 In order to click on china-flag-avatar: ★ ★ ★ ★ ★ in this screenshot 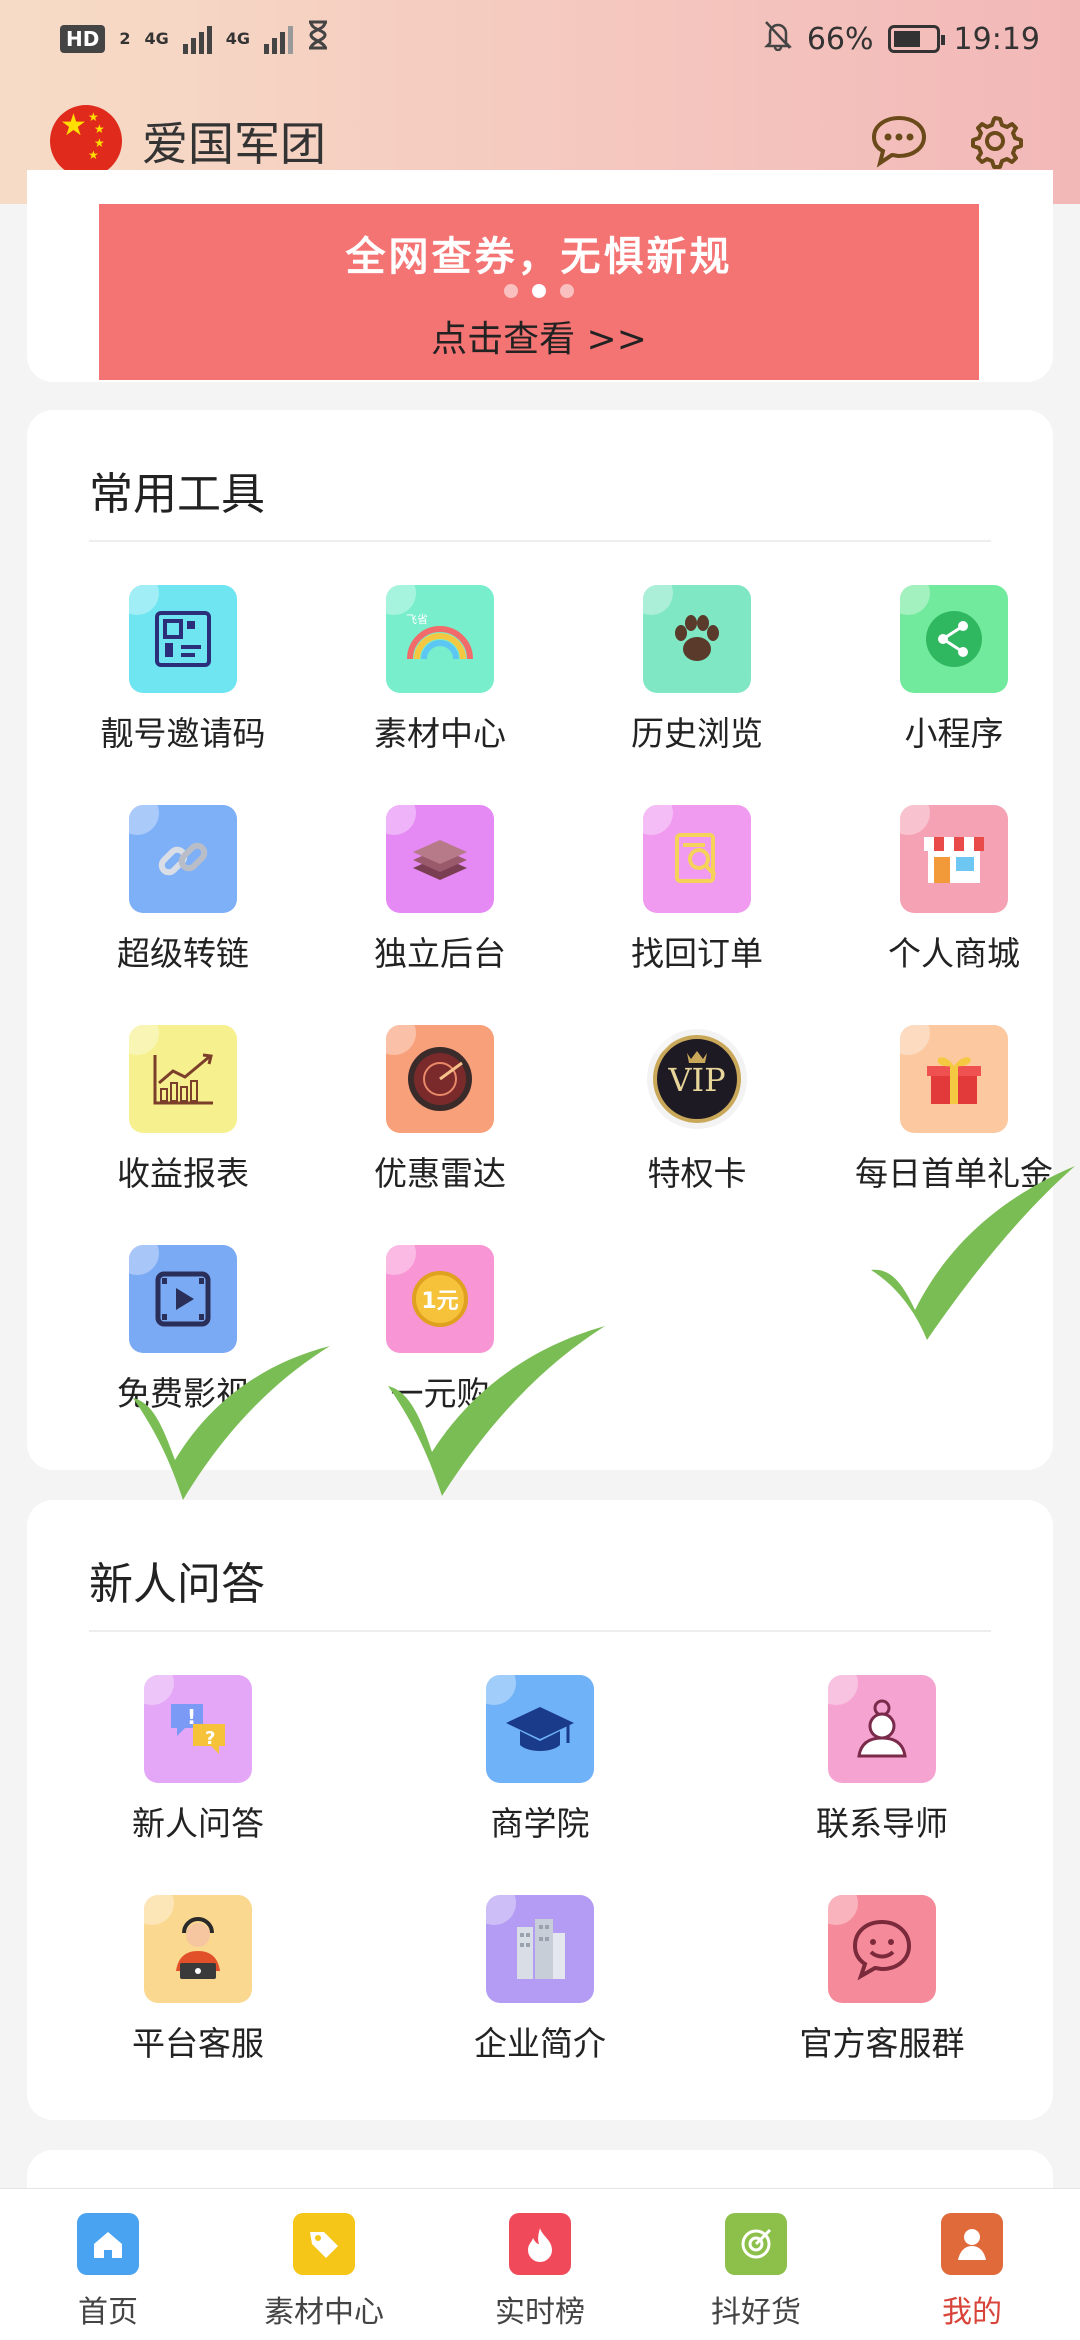, I will do `click(86, 141)`.